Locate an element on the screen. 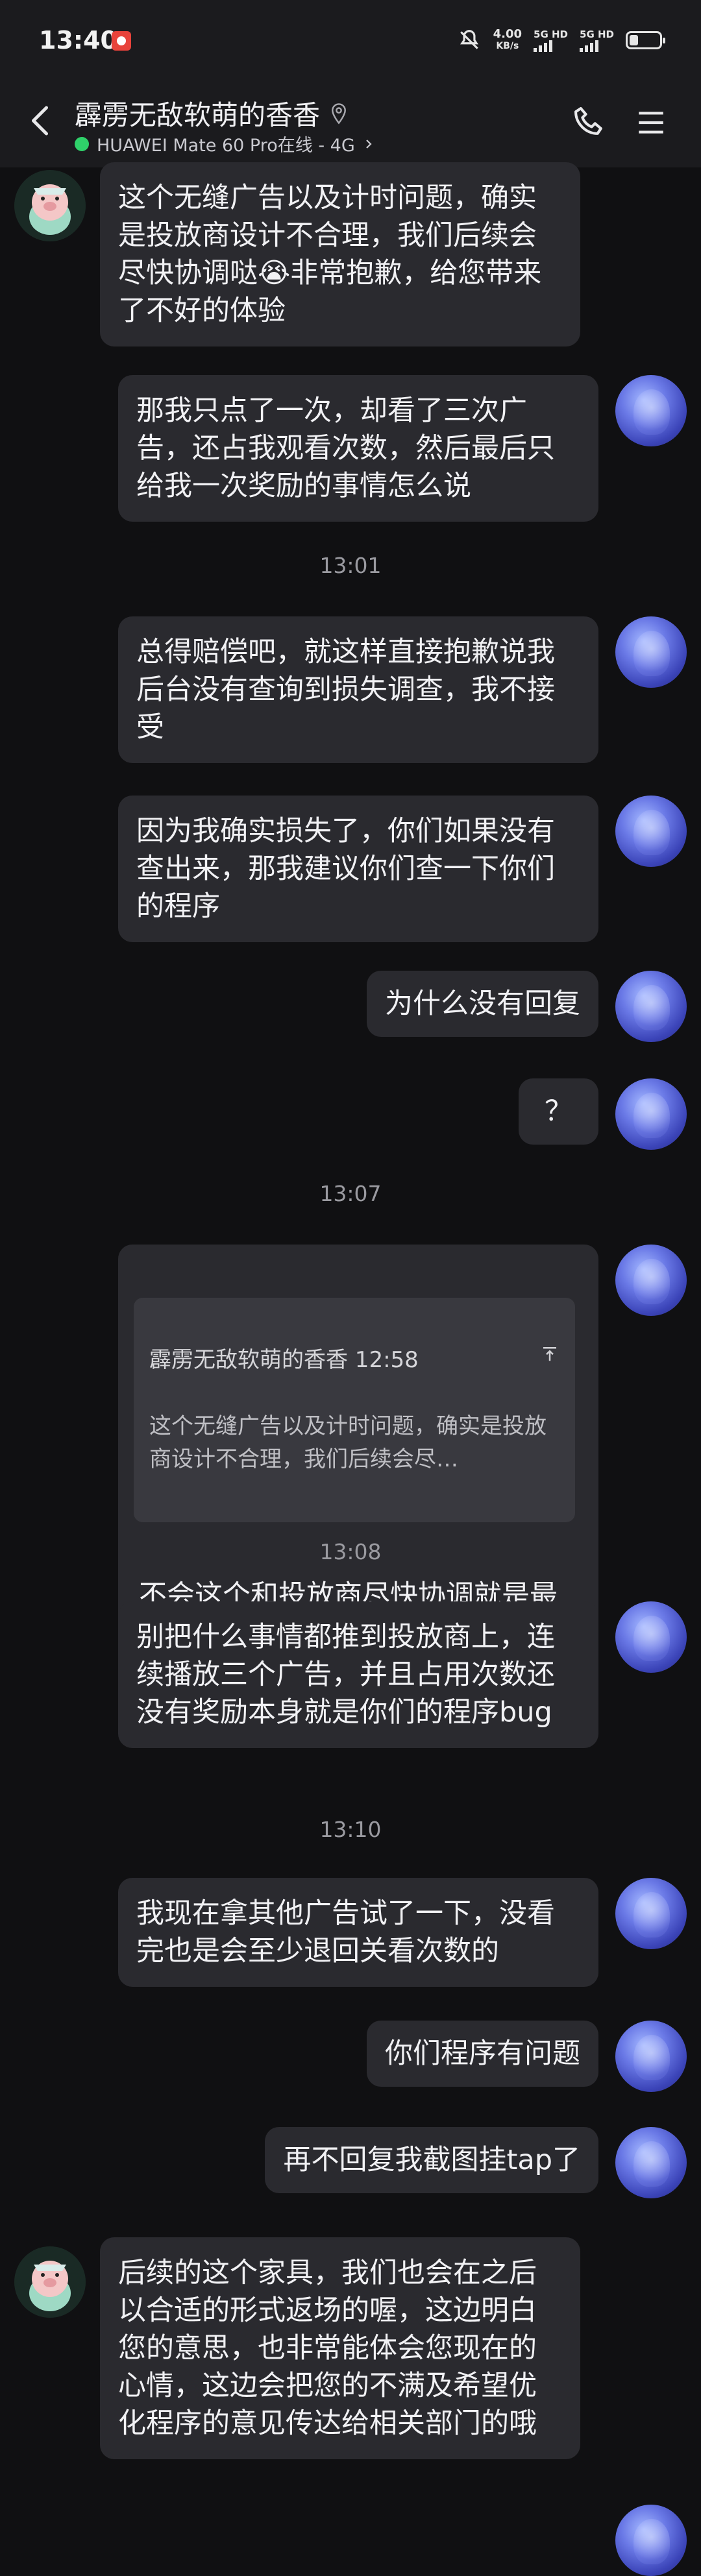 Image resolution: width=701 pixels, height=2576 pixels. phone-call-icon is located at coordinates (590, 123).